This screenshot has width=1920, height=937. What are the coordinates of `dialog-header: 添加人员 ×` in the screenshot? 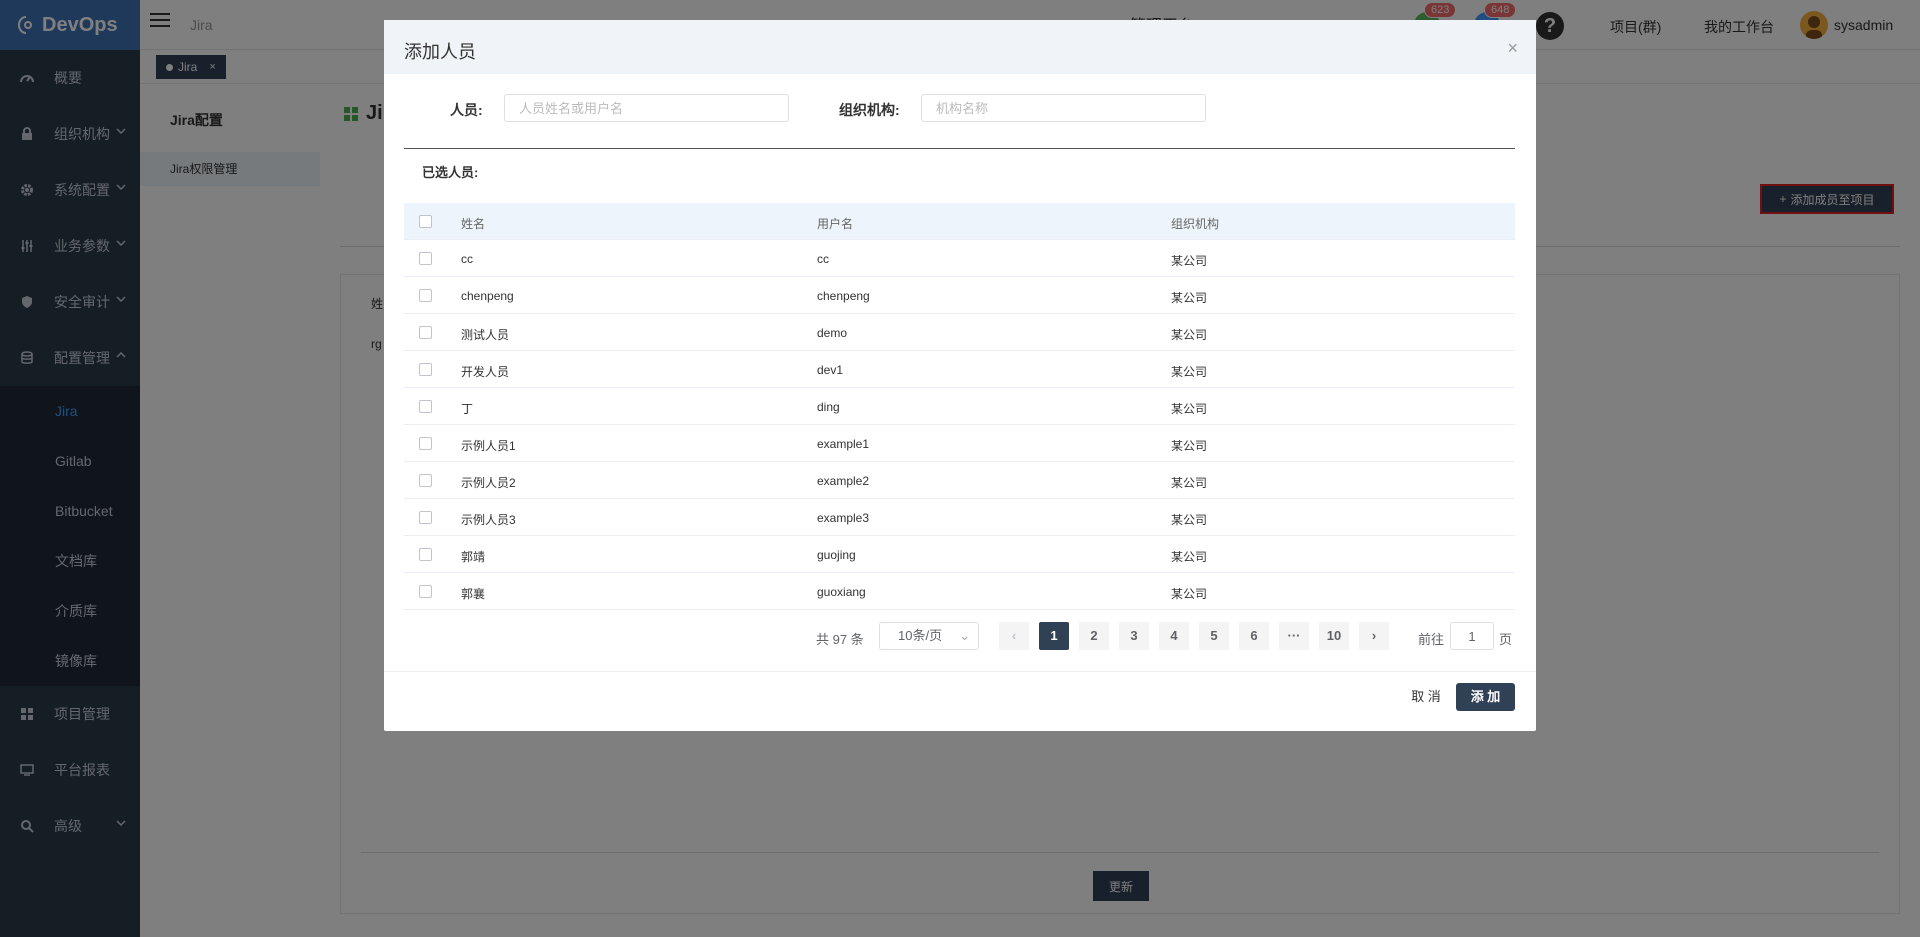 It's located at (960, 47).